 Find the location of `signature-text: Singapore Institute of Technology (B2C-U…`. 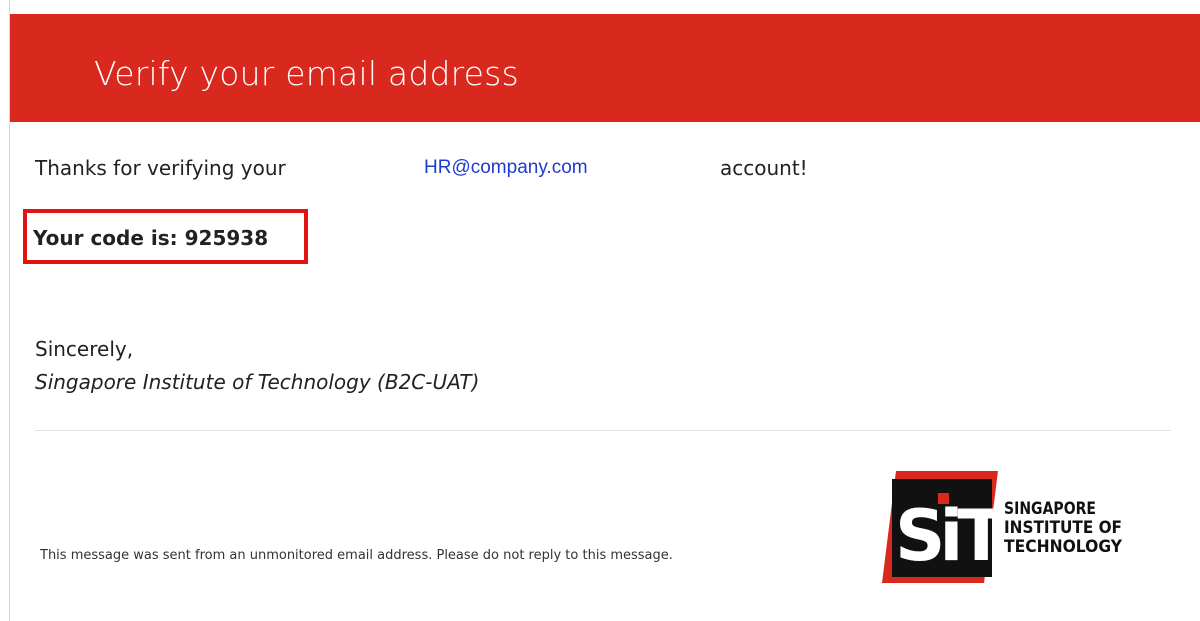

signature-text: Singapore Institute of Technology (B2C-U… is located at coordinates (257, 382).